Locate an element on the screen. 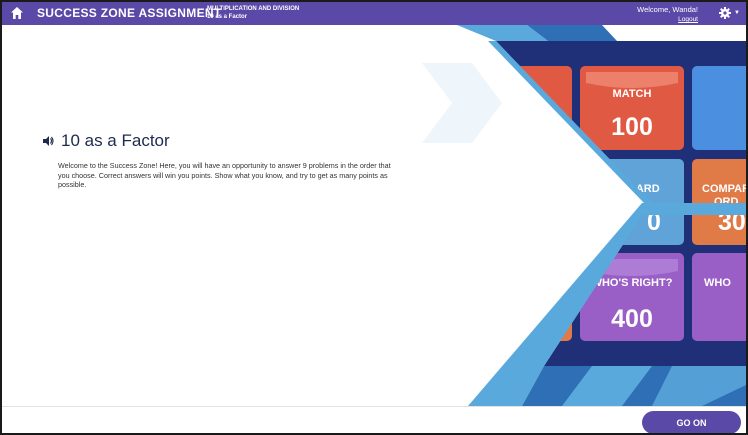 The image size is (748, 435). welcome-text: Welcome, Wanda! is located at coordinates (667, 9).